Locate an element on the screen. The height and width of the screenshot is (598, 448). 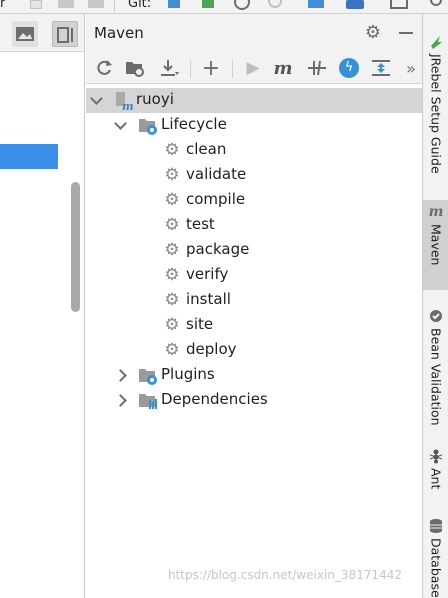
top-toolbar: r Git: is located at coordinates (224, 7).